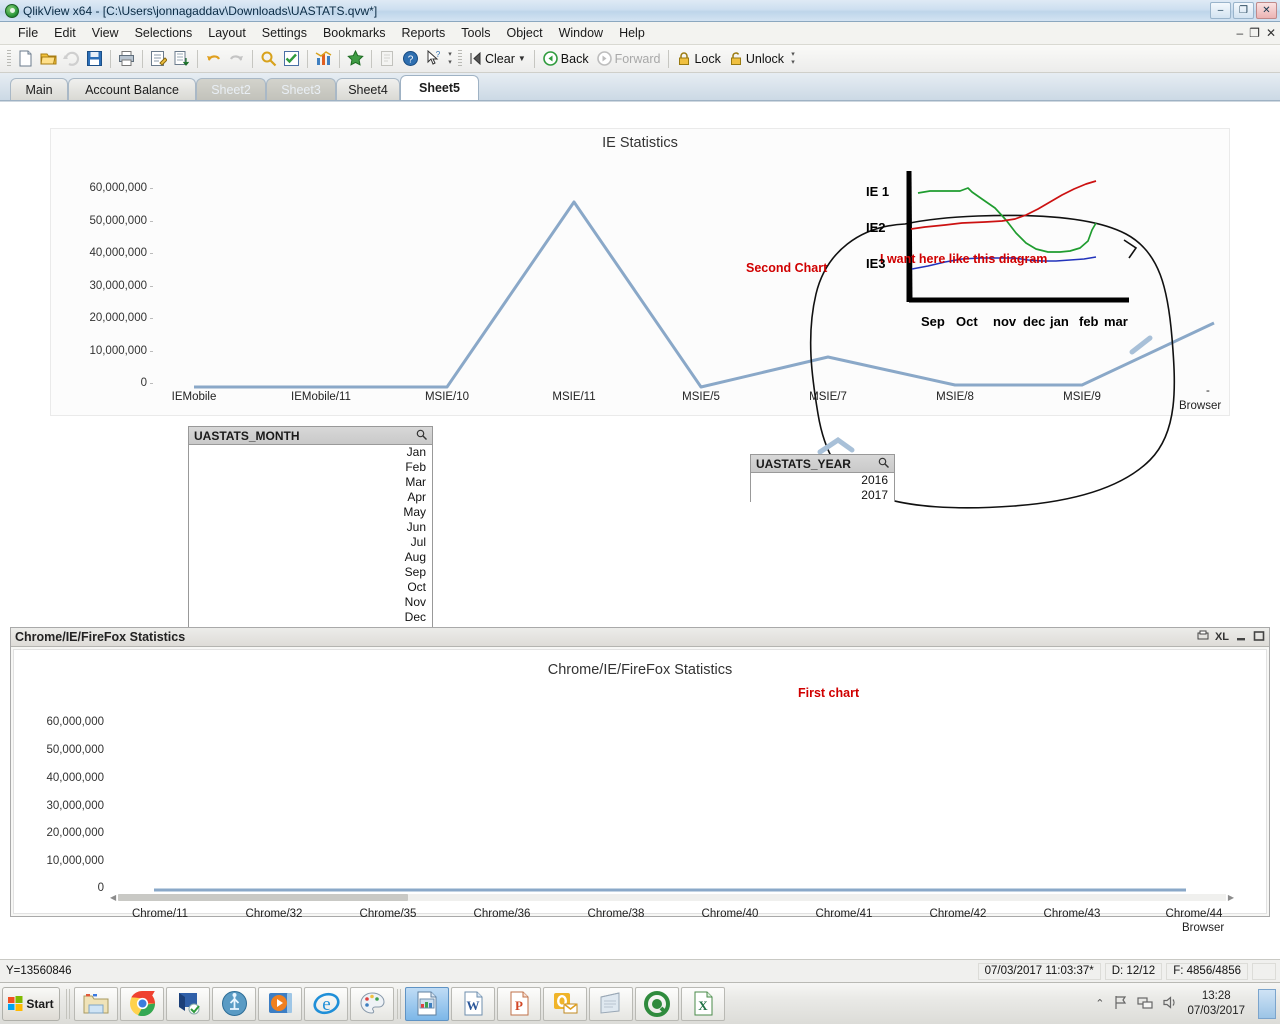 The width and height of the screenshot is (1280, 1024). Describe the element at coordinates (1243, 10) in the screenshot. I see `restore-button: ❐` at that location.